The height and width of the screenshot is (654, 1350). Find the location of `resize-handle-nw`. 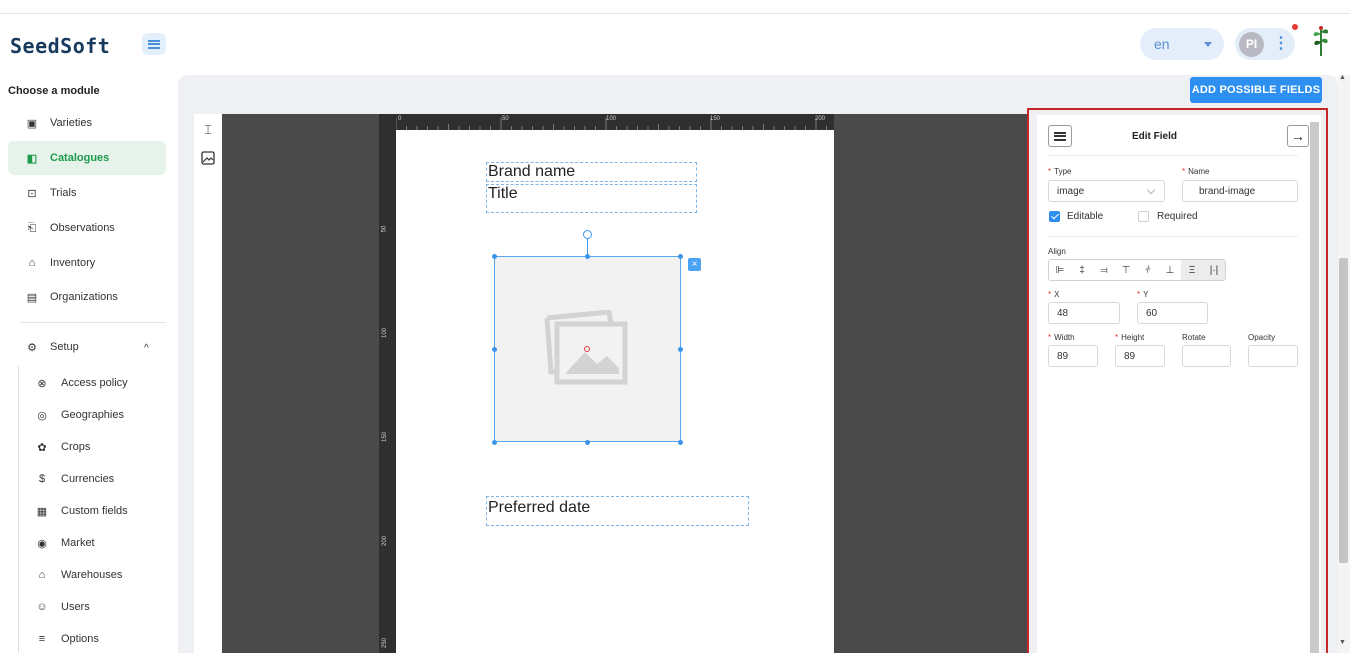

resize-handle-nw is located at coordinates (494, 256).